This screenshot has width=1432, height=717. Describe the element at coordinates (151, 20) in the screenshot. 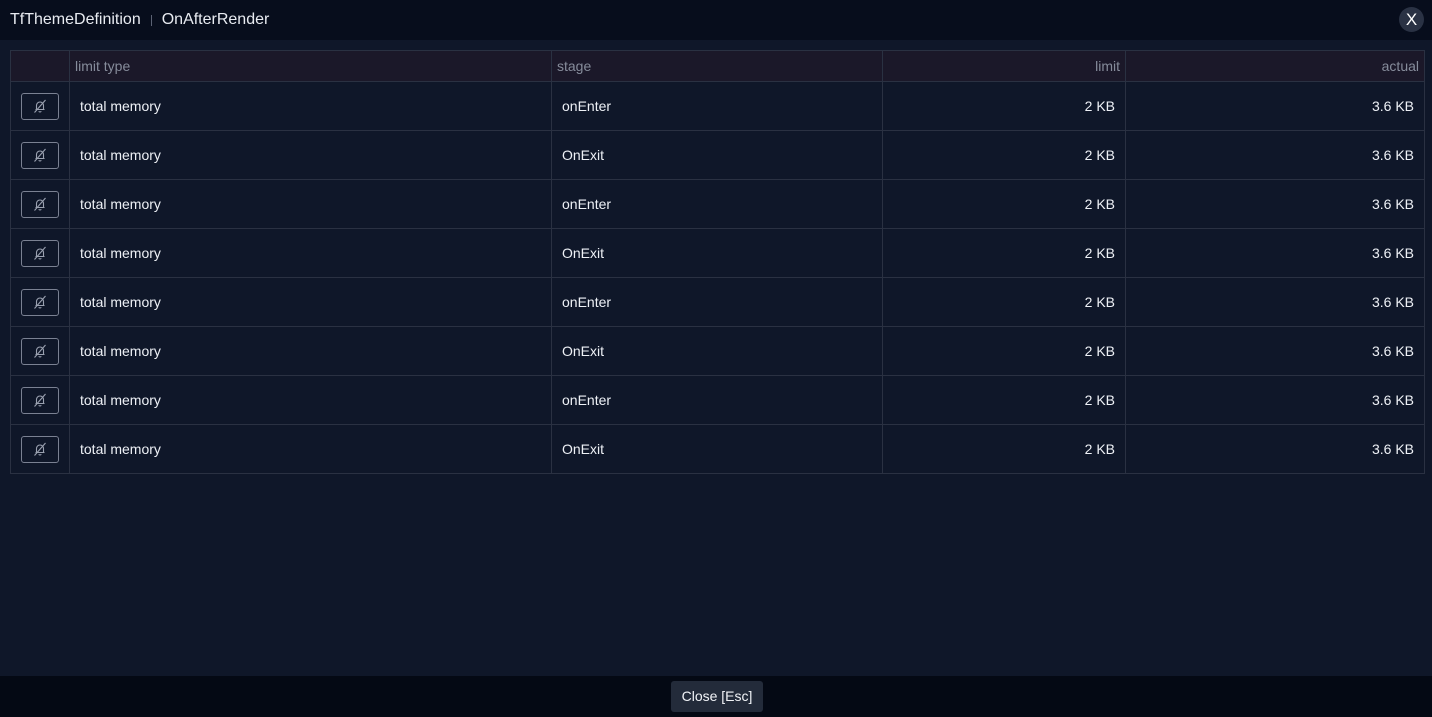

I see `breadcrumb-separator` at that location.